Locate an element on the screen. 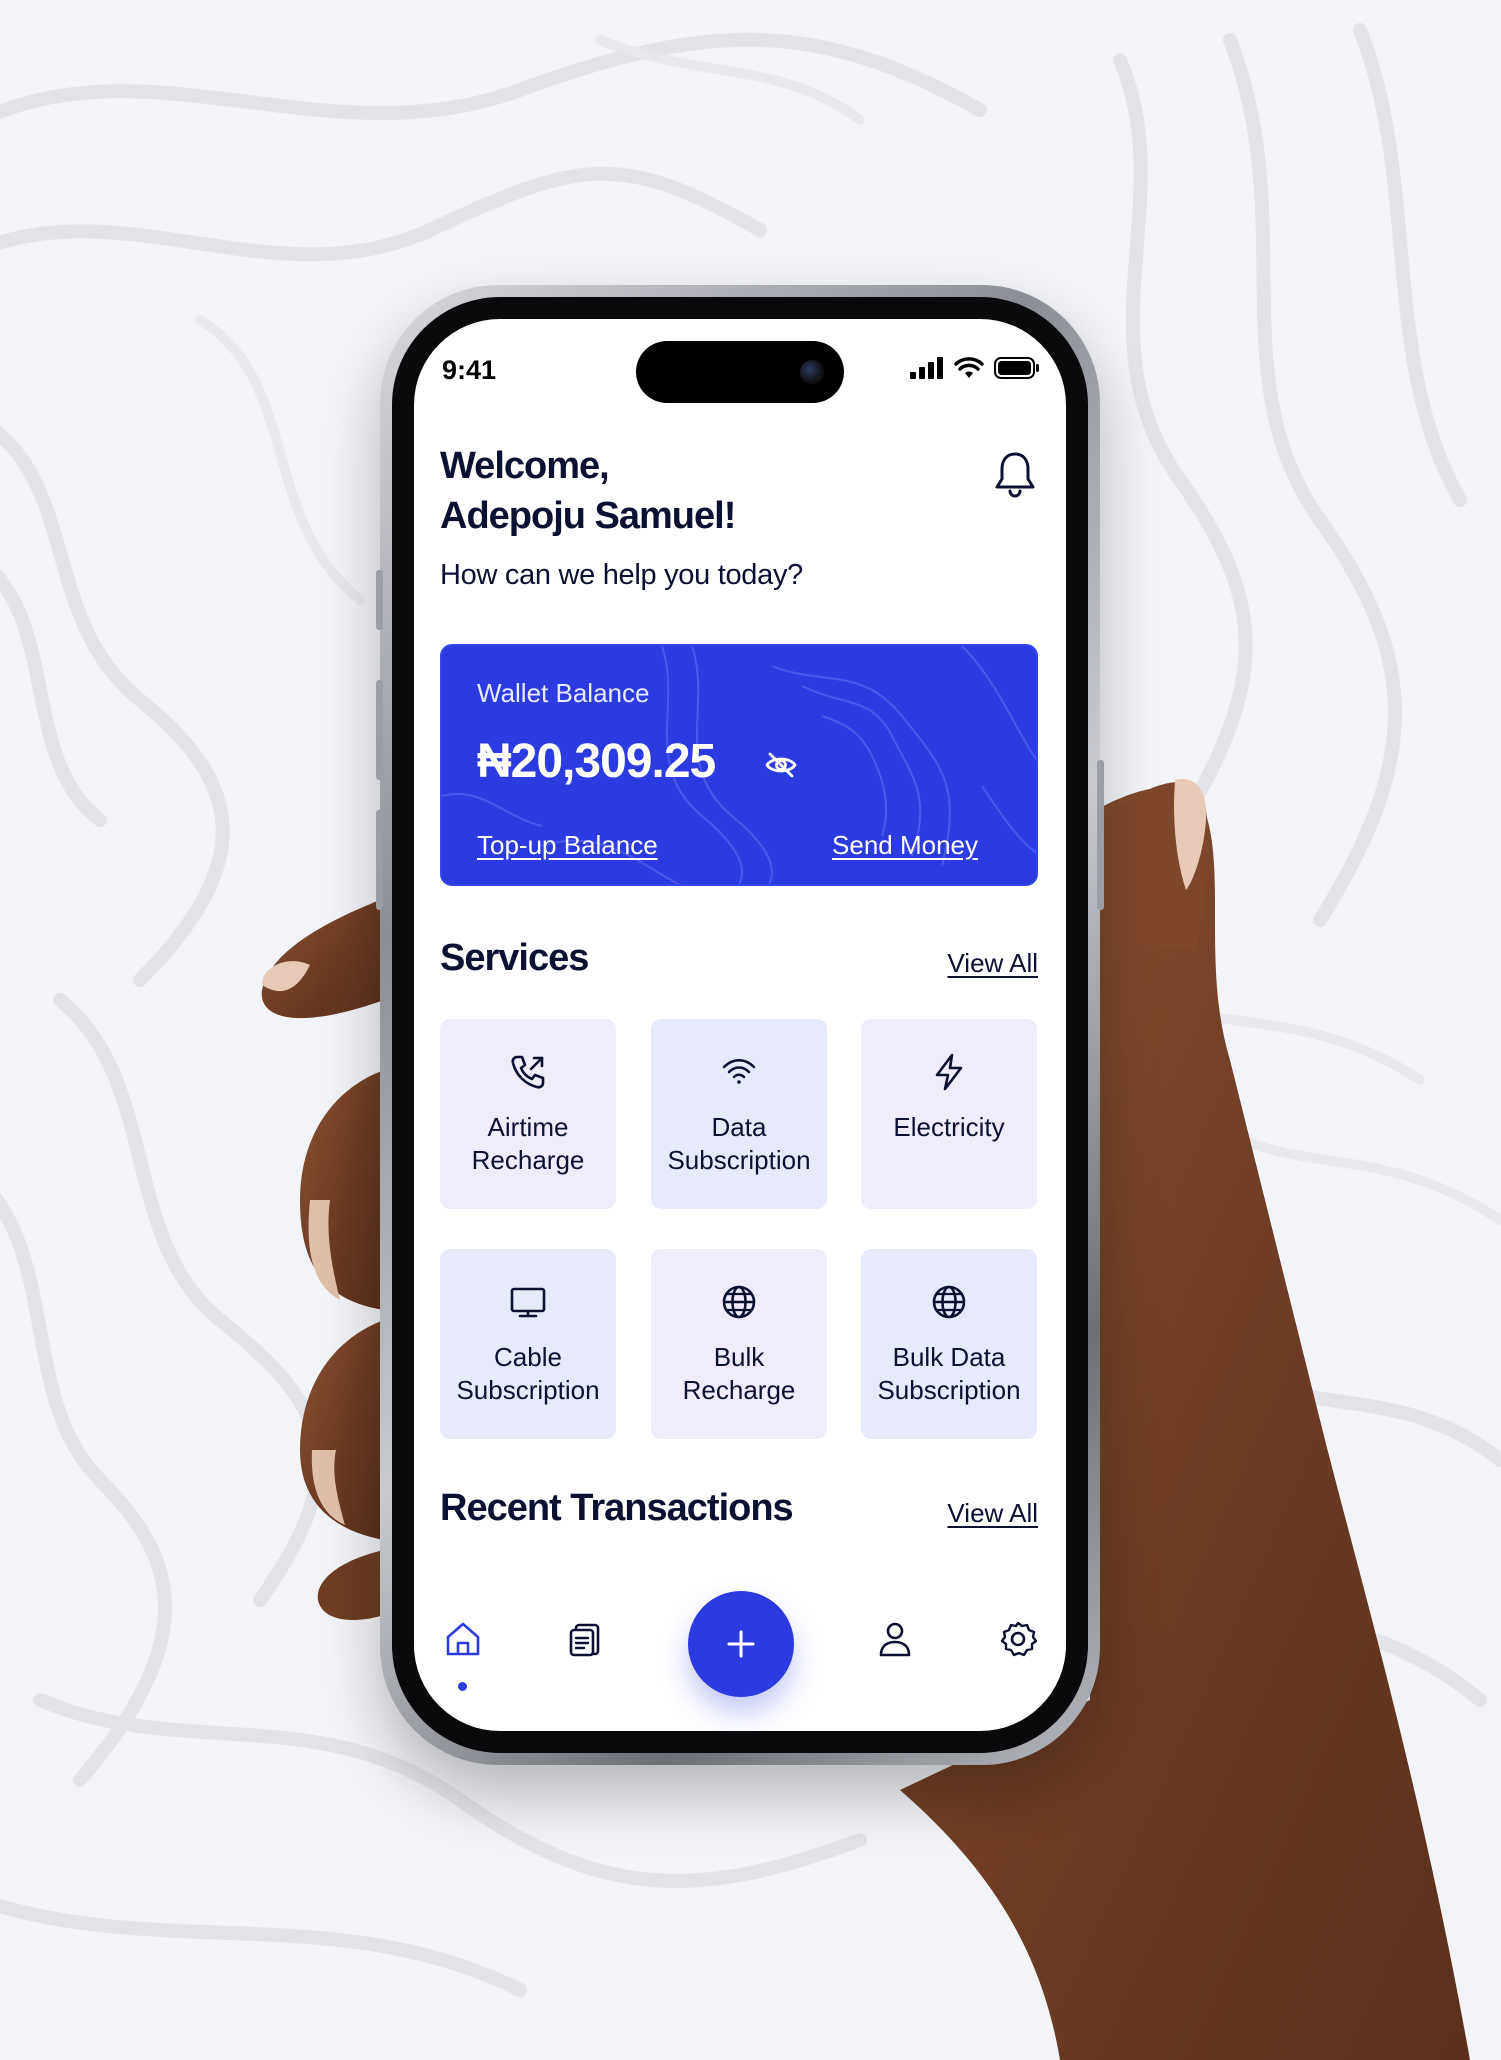 This screenshot has width=1501, height=2060. front-camera is located at coordinates (812, 372).